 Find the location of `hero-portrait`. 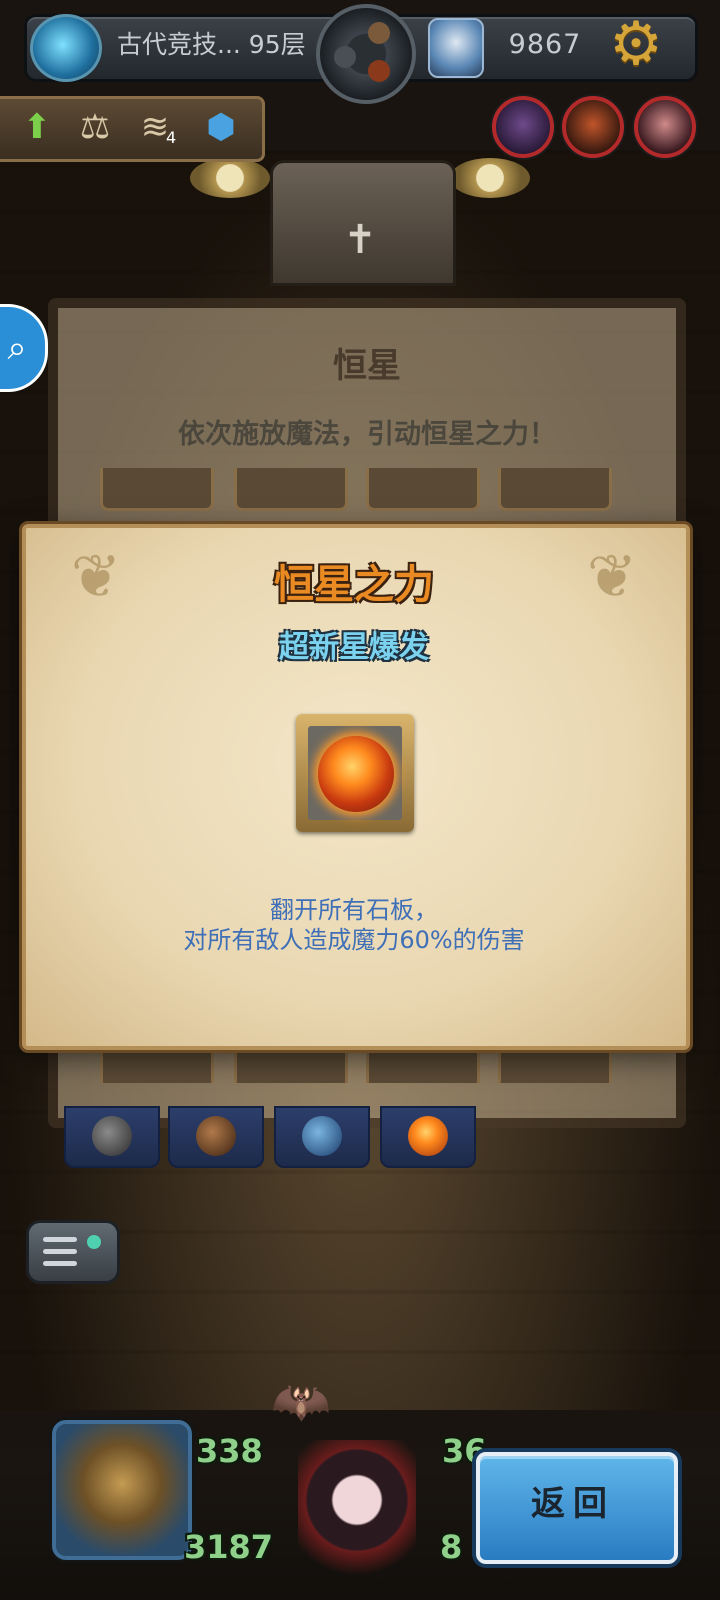

hero-portrait is located at coordinates (122, 1490).